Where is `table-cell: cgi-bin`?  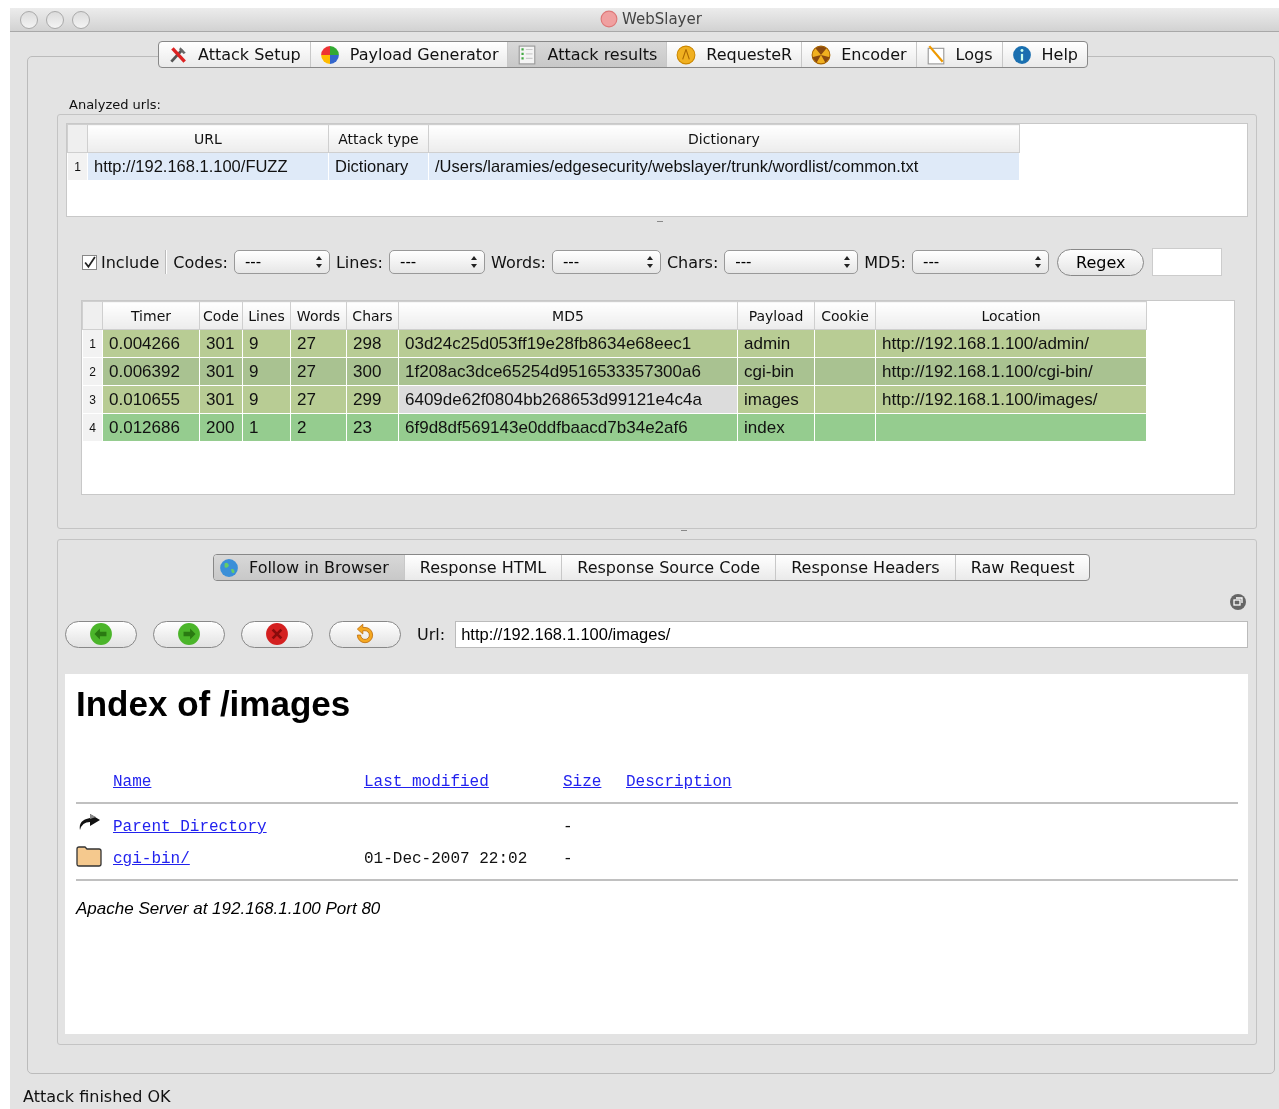
table-cell: cgi-bin is located at coordinates (776, 371).